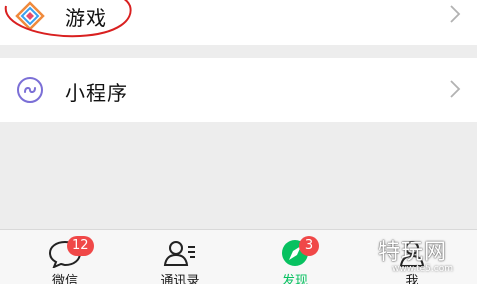 The width and height of the screenshot is (477, 284). What do you see at coordinates (180, 279) in the screenshot?
I see `tab-label: 通讯录` at bounding box center [180, 279].